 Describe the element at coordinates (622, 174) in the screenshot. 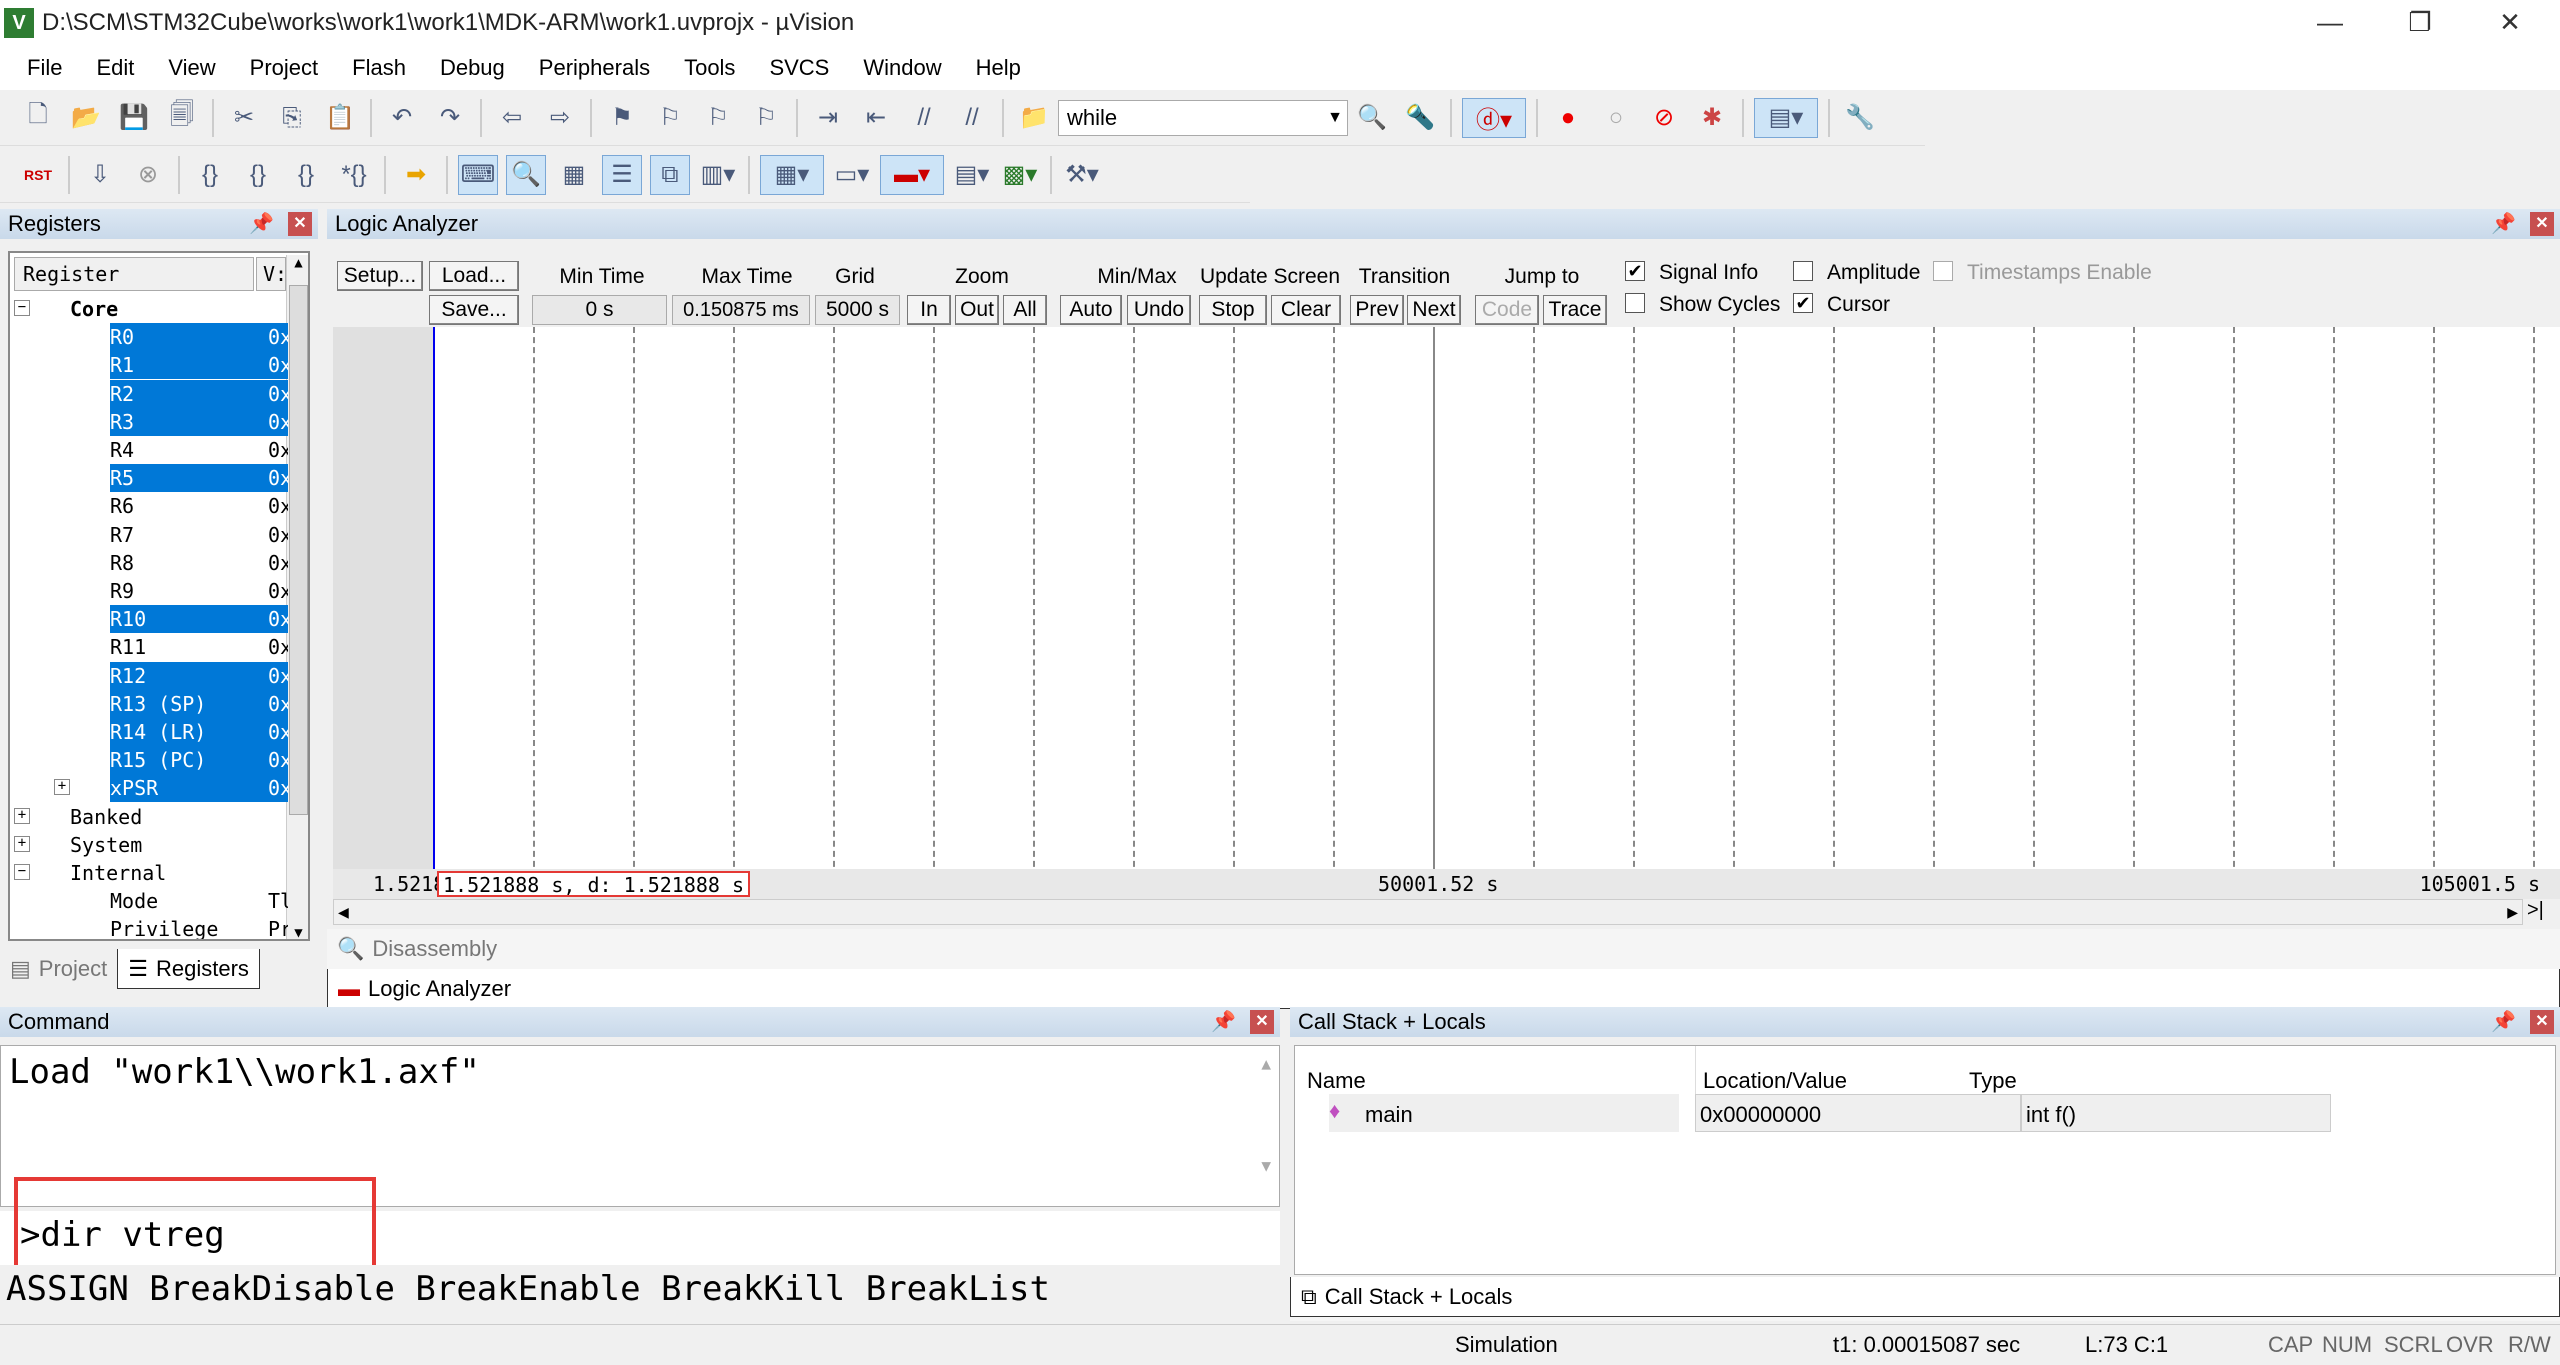

I see `registers-window-icon: ☰` at that location.